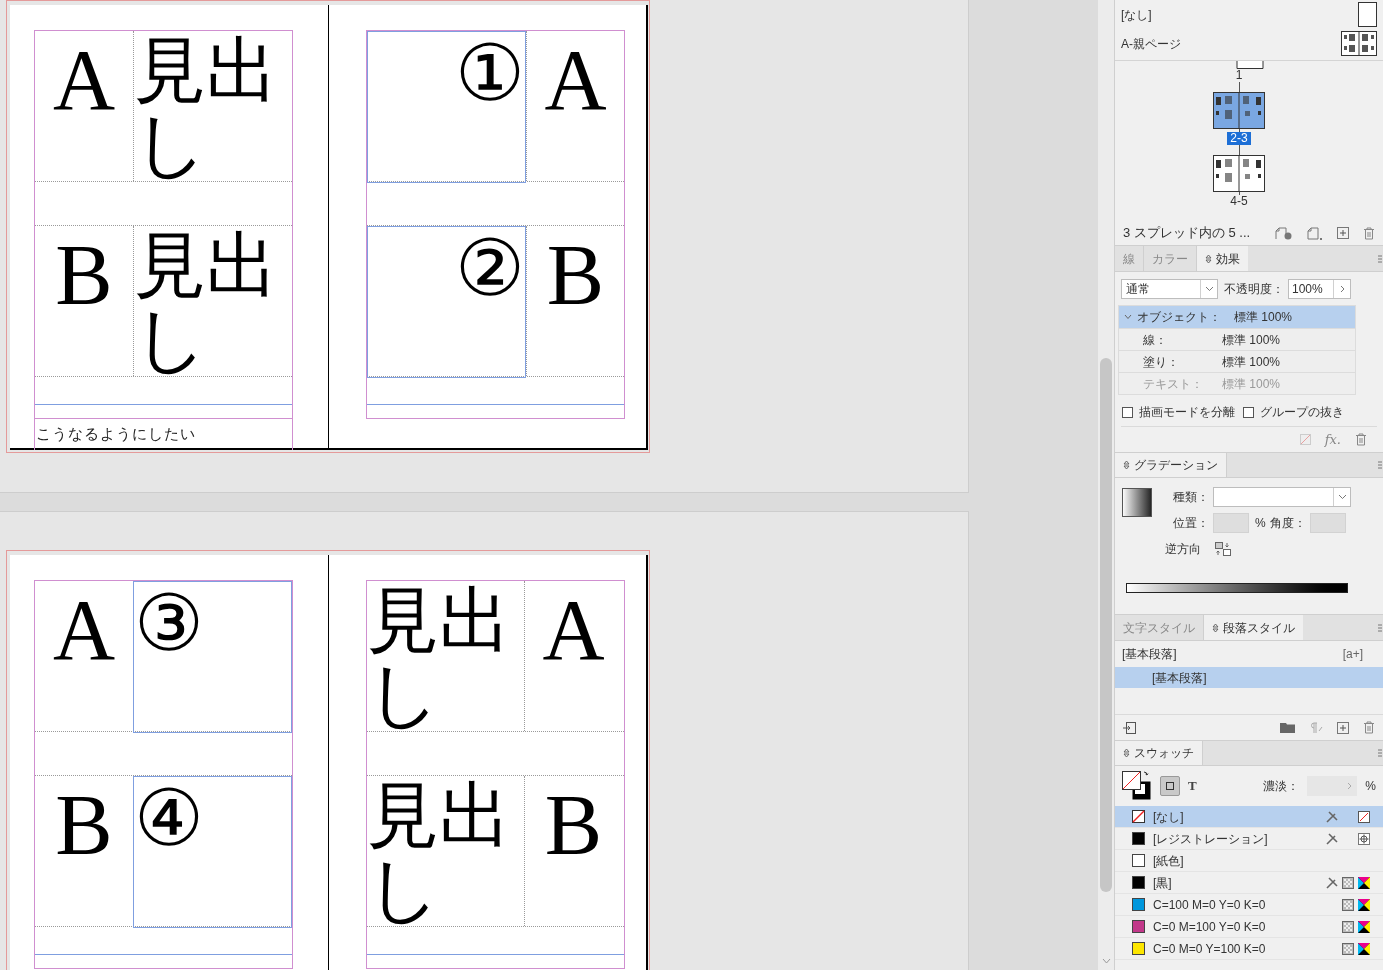  What do you see at coordinates (1223, 549) in the screenshot?
I see `reverse-gradient-icon` at bounding box center [1223, 549].